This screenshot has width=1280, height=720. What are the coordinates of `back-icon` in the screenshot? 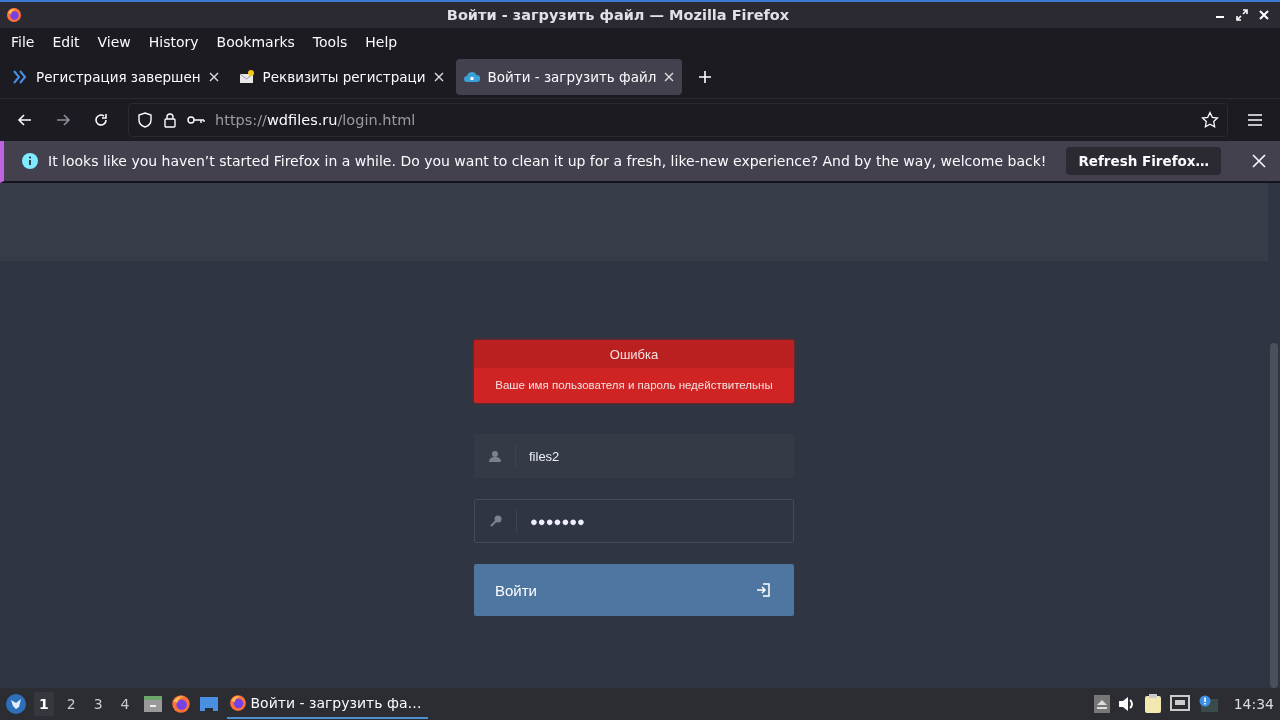 It's located at (25, 120).